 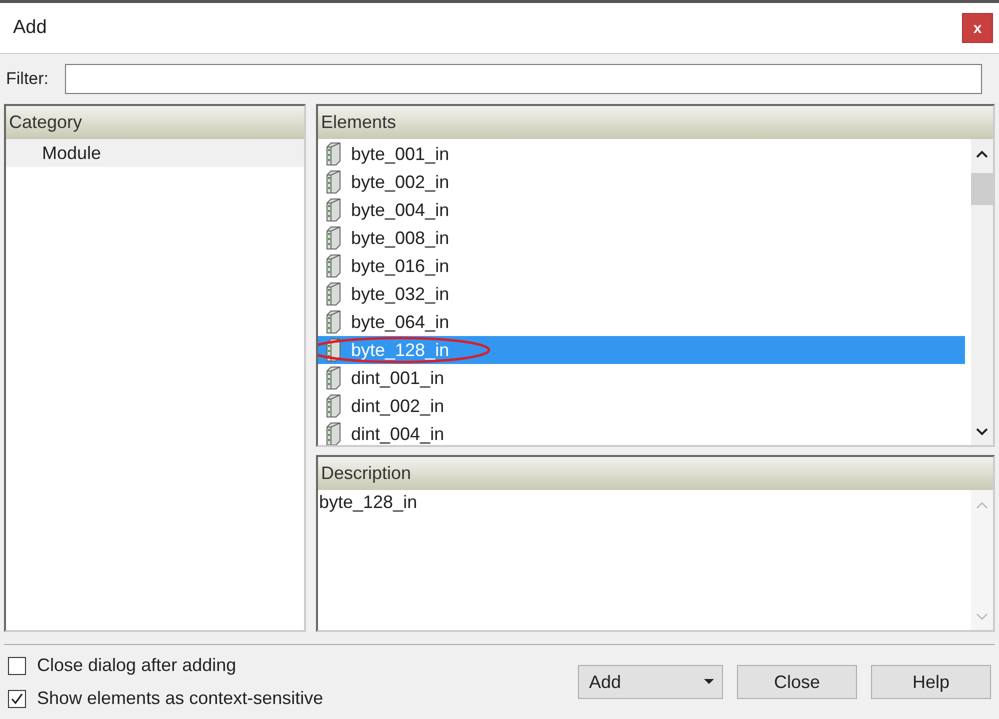 What do you see at coordinates (650, 682) in the screenshot?
I see `dialog-button: Add` at bounding box center [650, 682].